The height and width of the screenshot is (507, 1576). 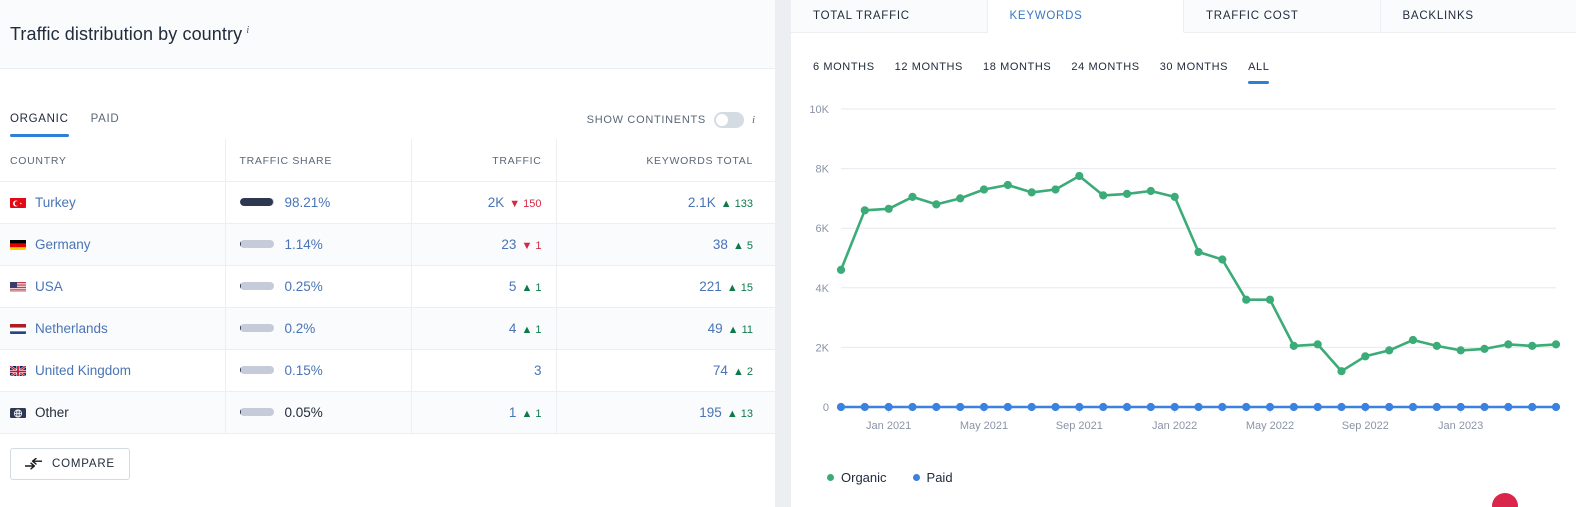 What do you see at coordinates (71, 328) in the screenshot?
I see `country-name: Netherlands` at bounding box center [71, 328].